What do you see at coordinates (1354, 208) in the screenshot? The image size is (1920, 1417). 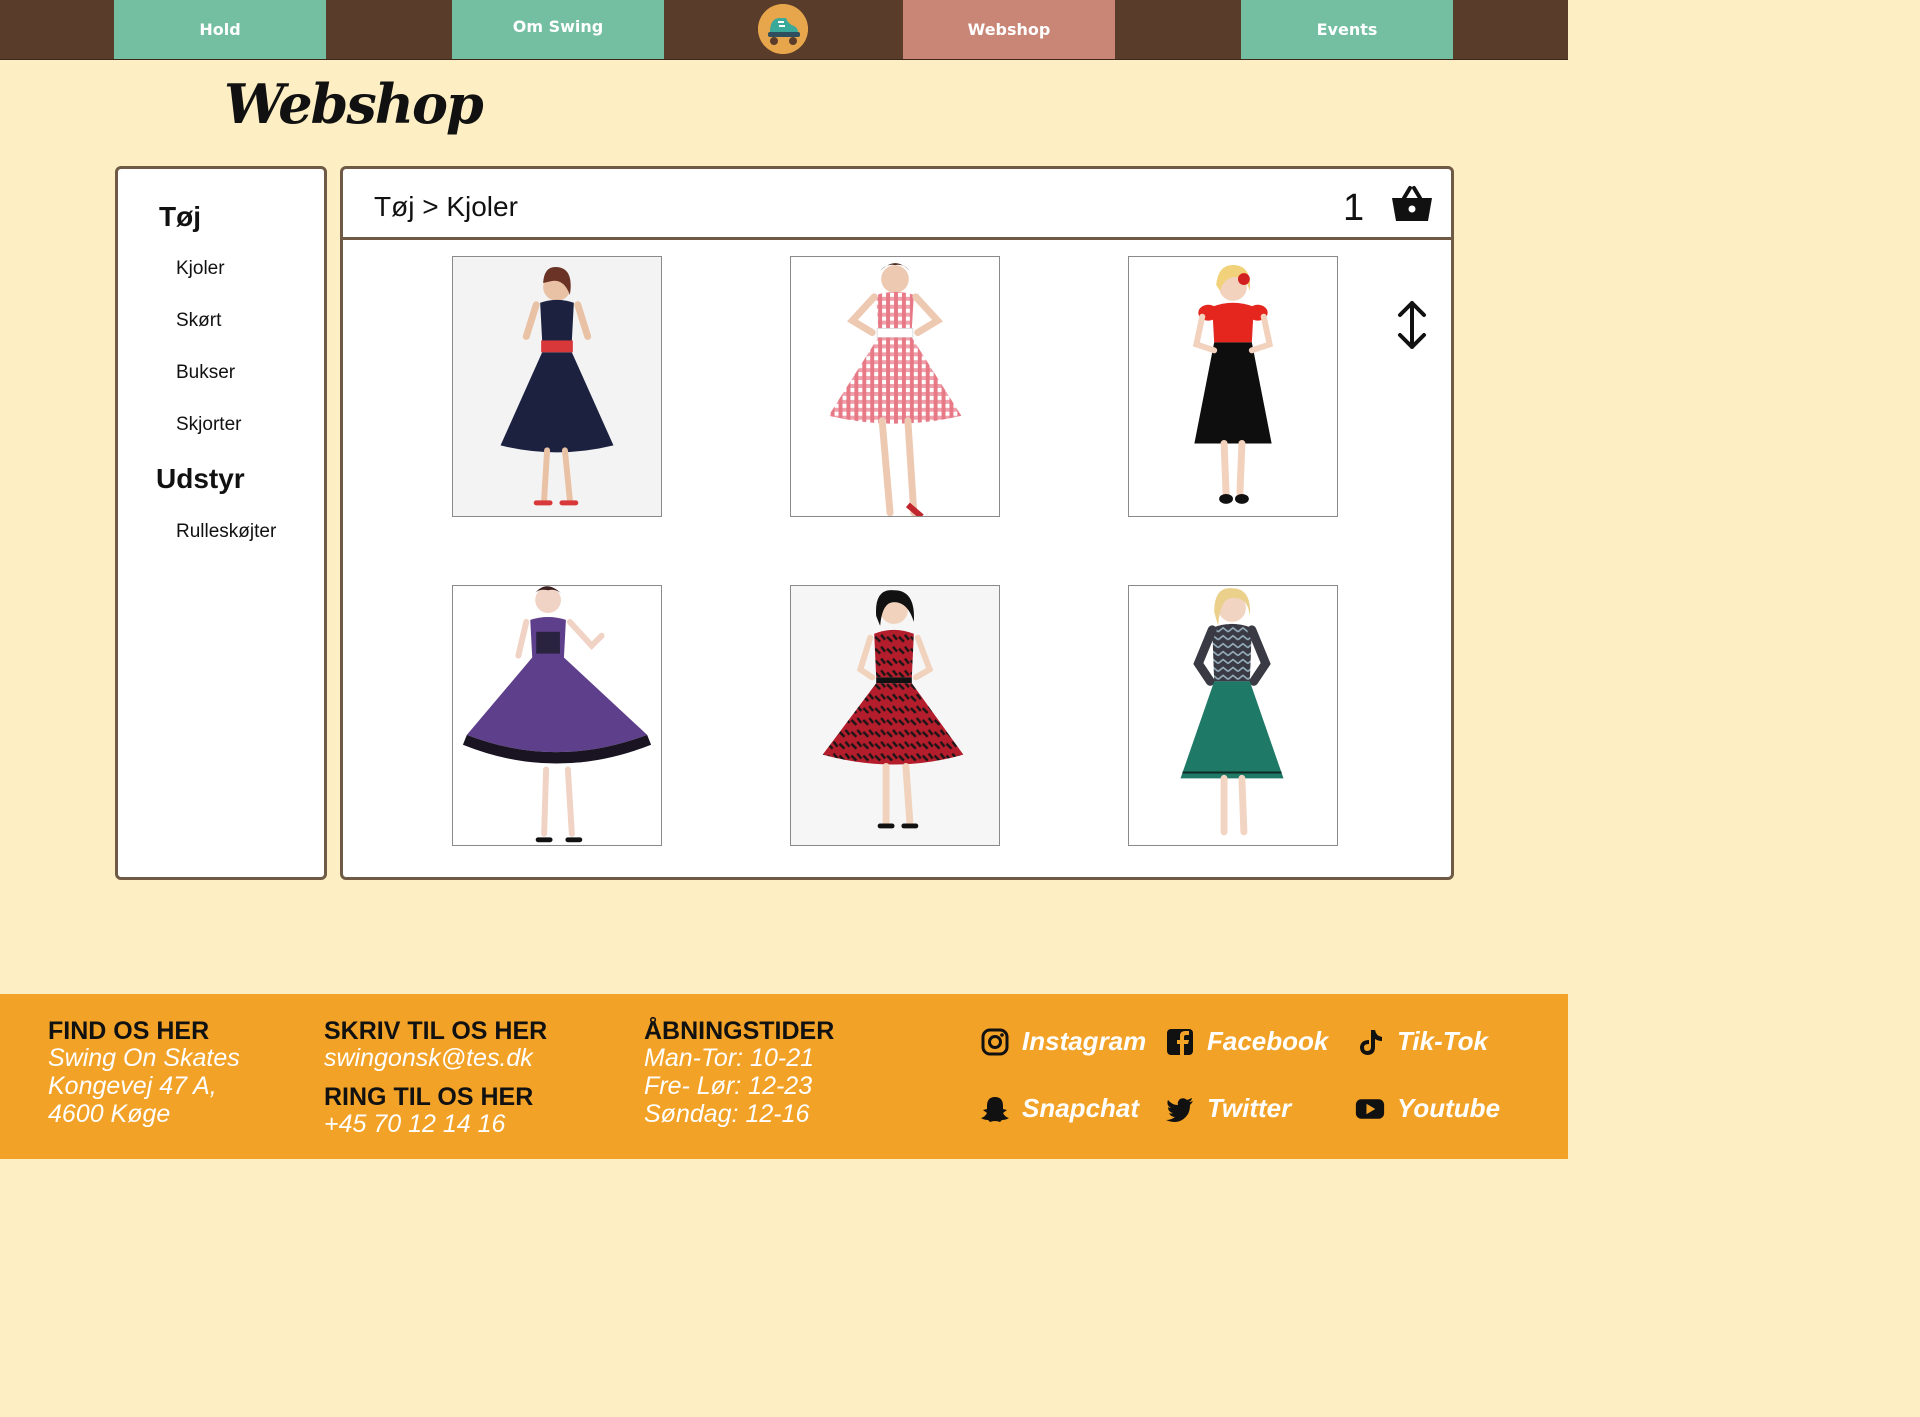 I see `cart-count: 1` at bounding box center [1354, 208].